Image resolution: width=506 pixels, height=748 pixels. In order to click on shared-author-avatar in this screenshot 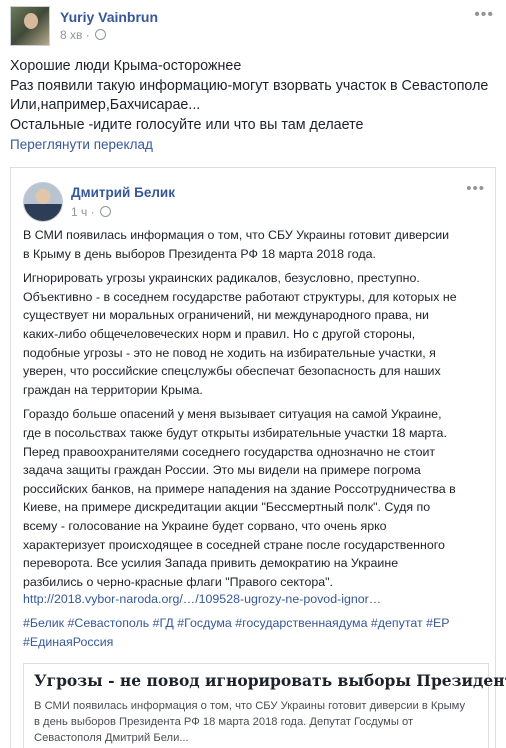, I will do `click(43, 202)`.